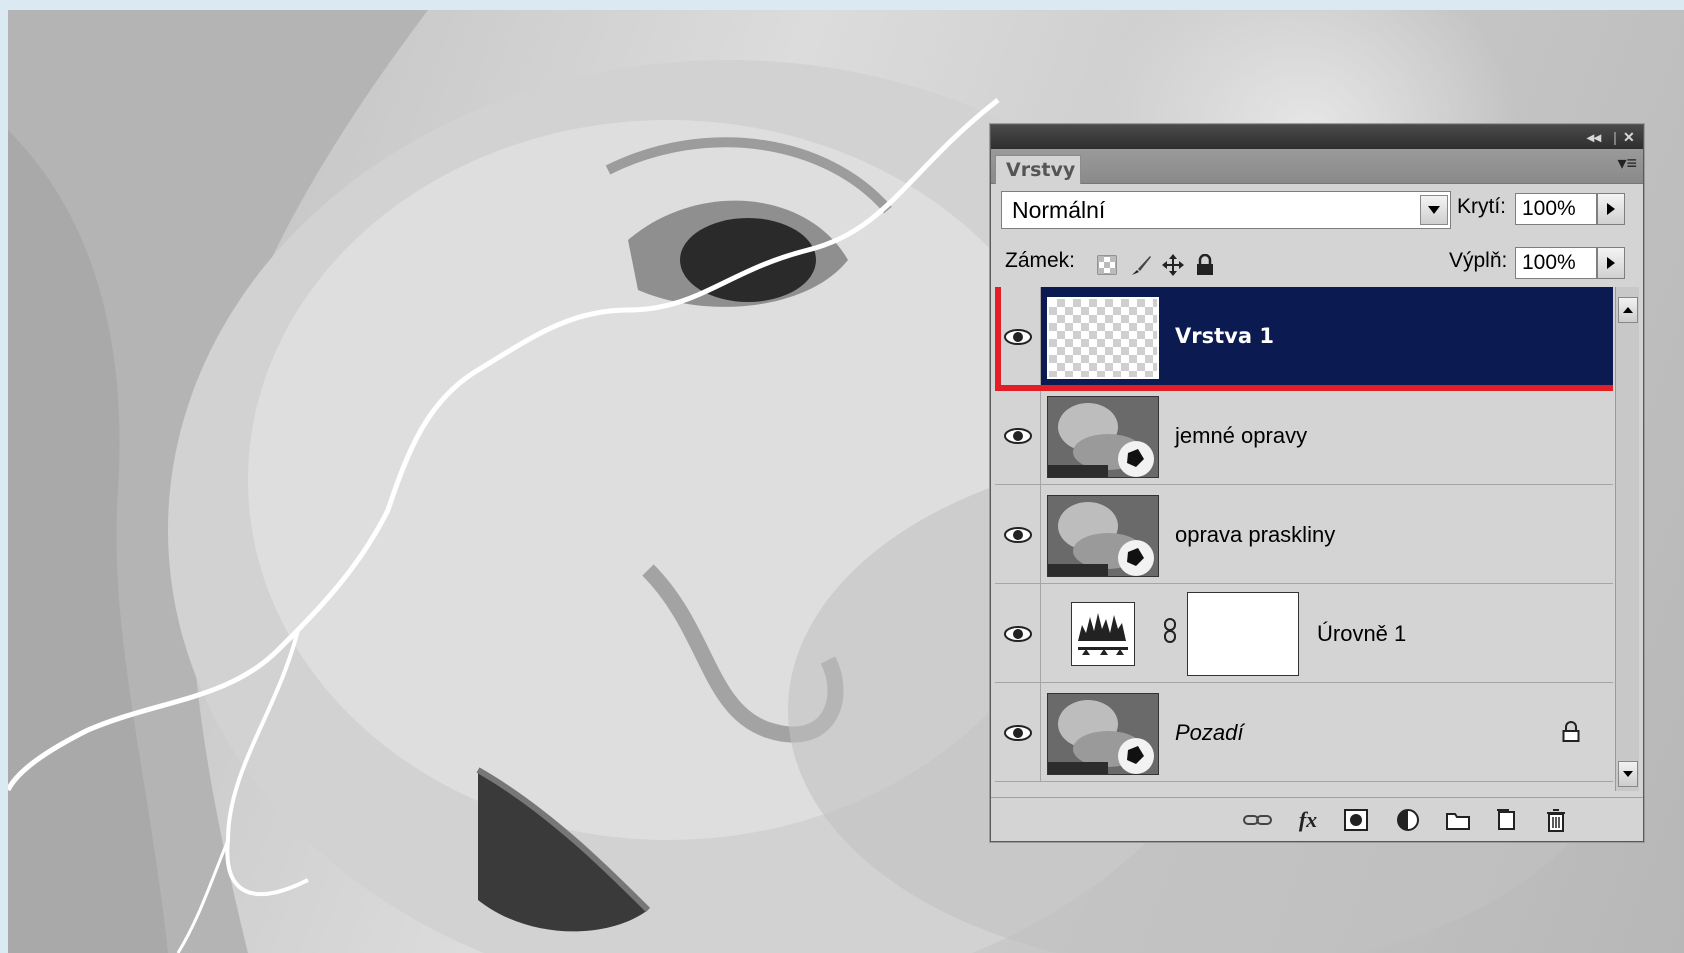 This screenshot has height=953, width=1684. Describe the element at coordinates (1103, 634) in the screenshot. I see `levels-adjustment-icon` at that location.